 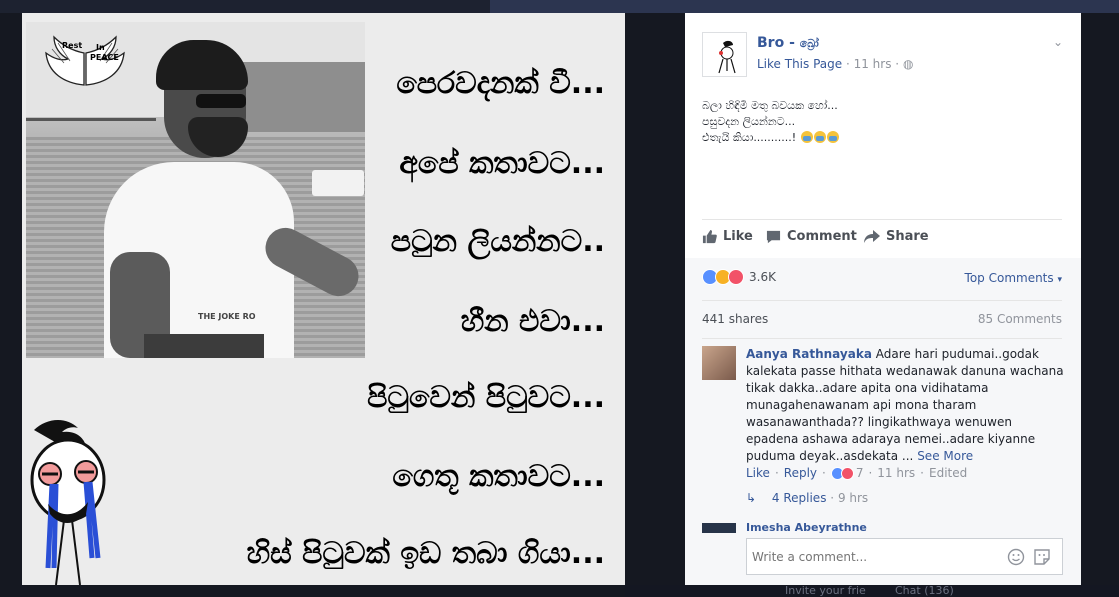 What do you see at coordinates (800, 473) in the screenshot?
I see `comment-reply-link: Reply` at bounding box center [800, 473].